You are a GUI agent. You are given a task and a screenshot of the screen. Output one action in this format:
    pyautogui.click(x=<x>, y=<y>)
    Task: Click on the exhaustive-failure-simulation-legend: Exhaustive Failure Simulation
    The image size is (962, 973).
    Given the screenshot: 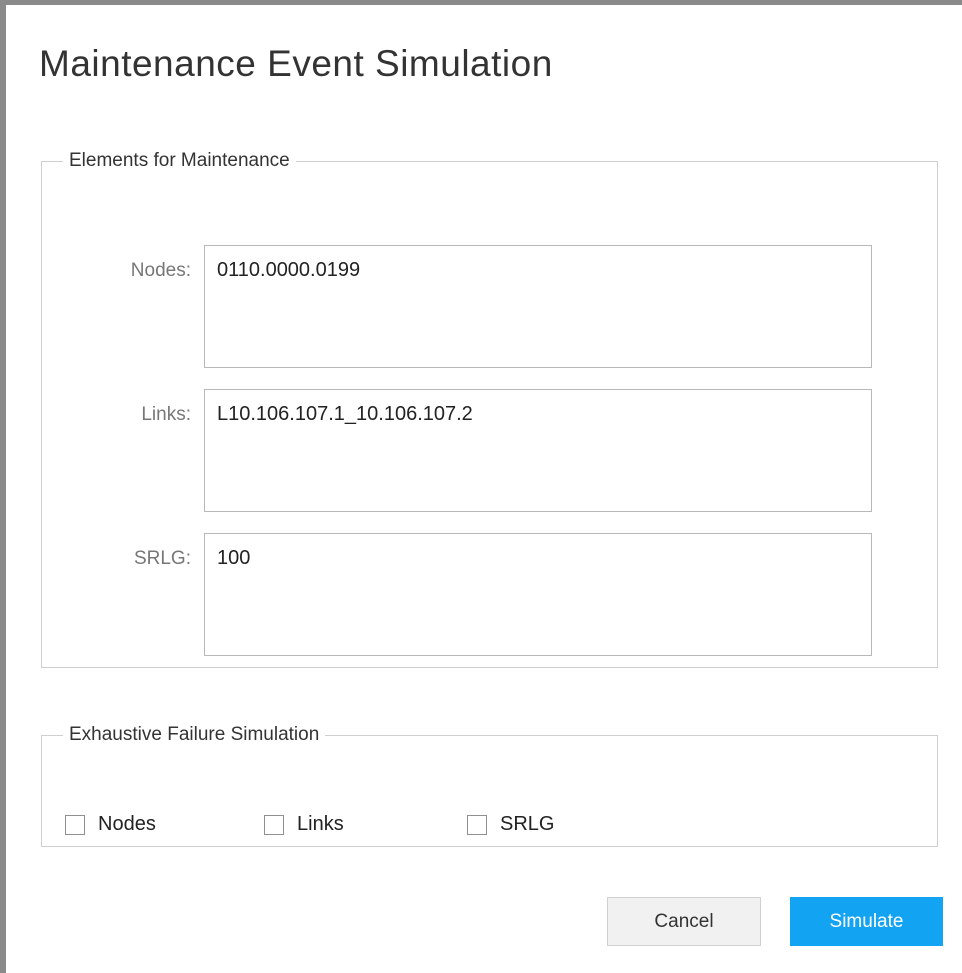 What is the action you would take?
    pyautogui.click(x=194, y=734)
    